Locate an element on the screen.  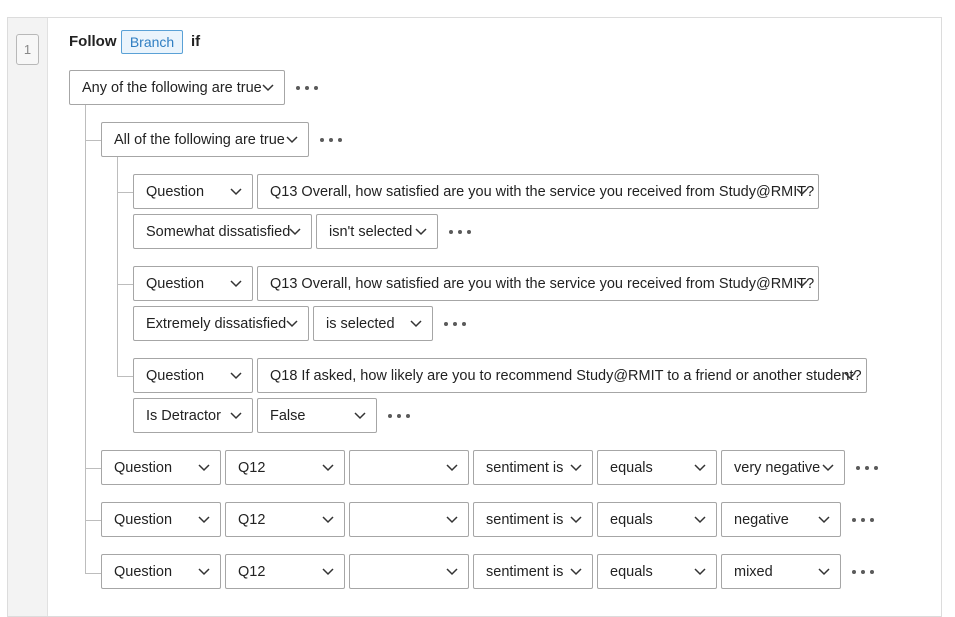
operator-label: False is located at coordinates (288, 415).